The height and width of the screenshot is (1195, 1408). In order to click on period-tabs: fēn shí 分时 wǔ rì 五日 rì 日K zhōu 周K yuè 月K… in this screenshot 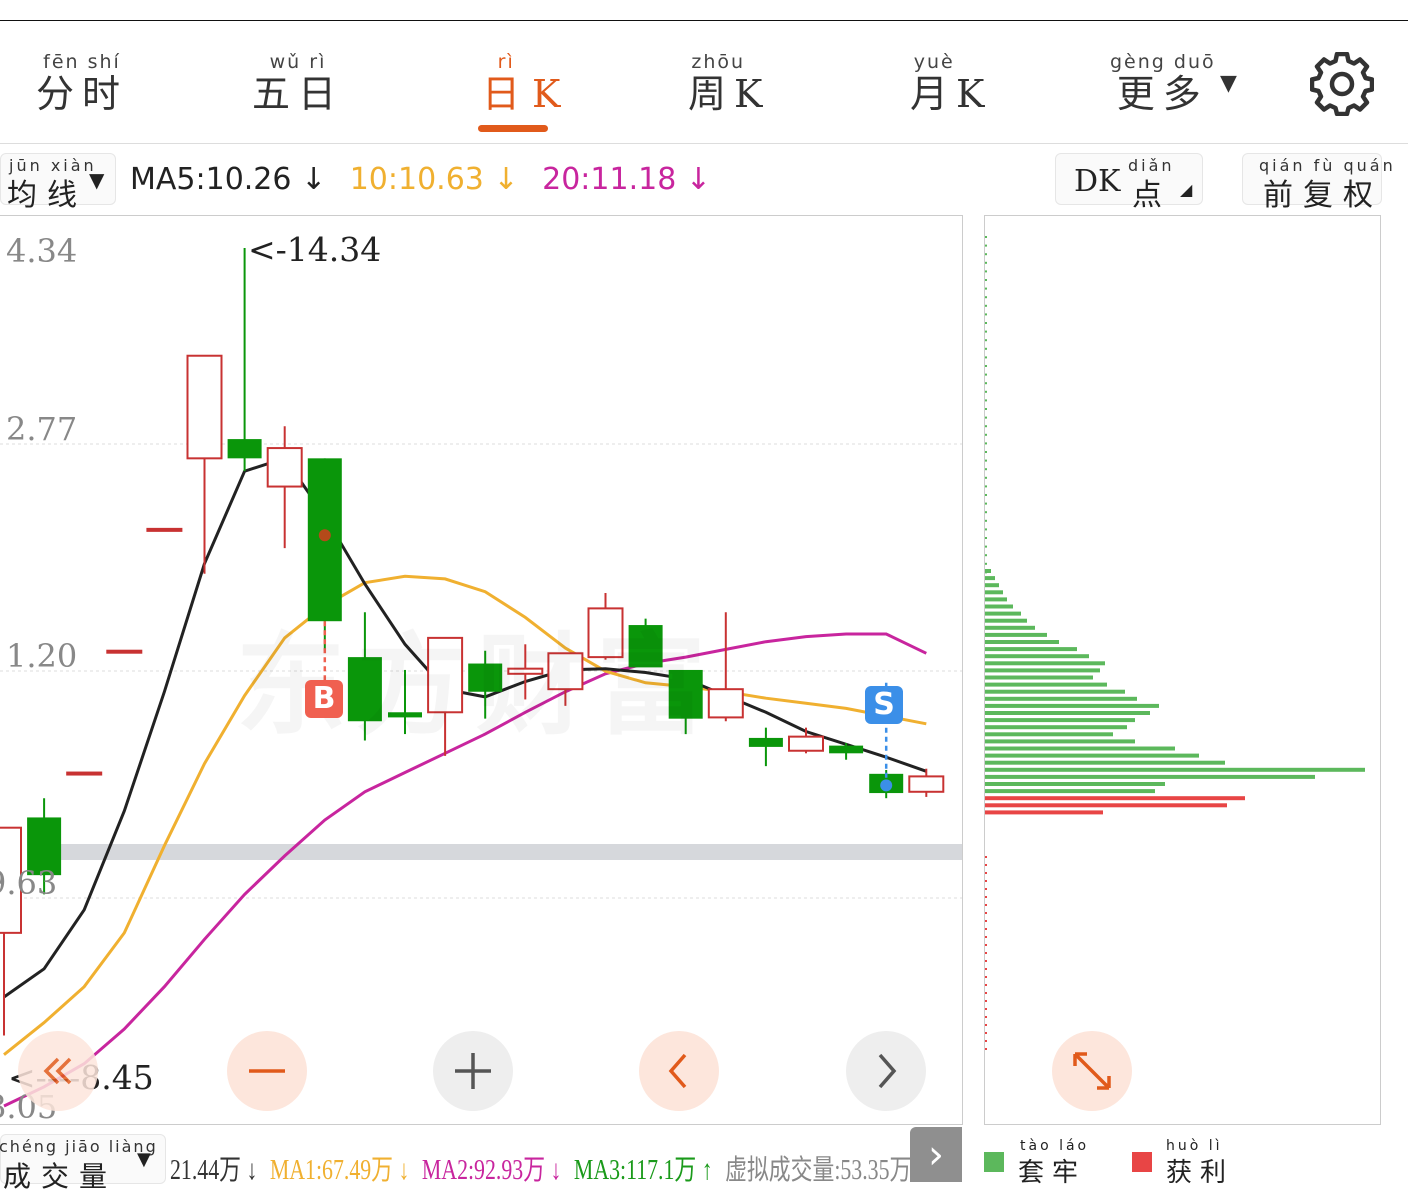, I will do `click(704, 82)`.